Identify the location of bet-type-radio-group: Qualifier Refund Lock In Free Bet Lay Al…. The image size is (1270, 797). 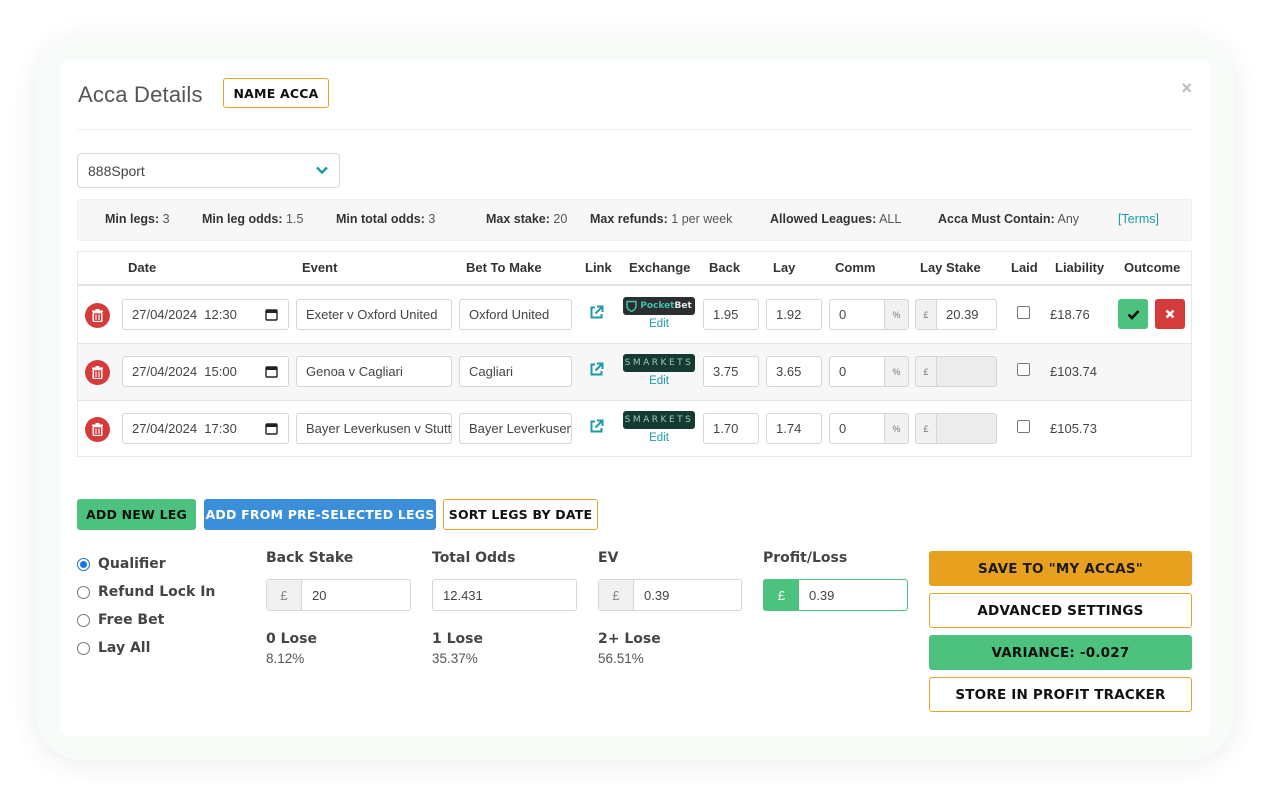
(146, 606).